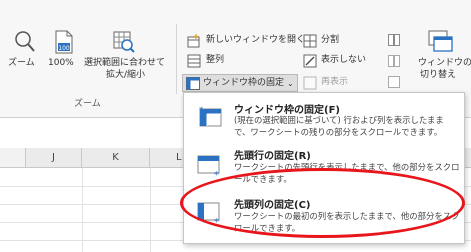 Image resolution: width=471 pixels, height=252 pixels. I want to click on synchronous-scrolling-icon, so click(394, 61).